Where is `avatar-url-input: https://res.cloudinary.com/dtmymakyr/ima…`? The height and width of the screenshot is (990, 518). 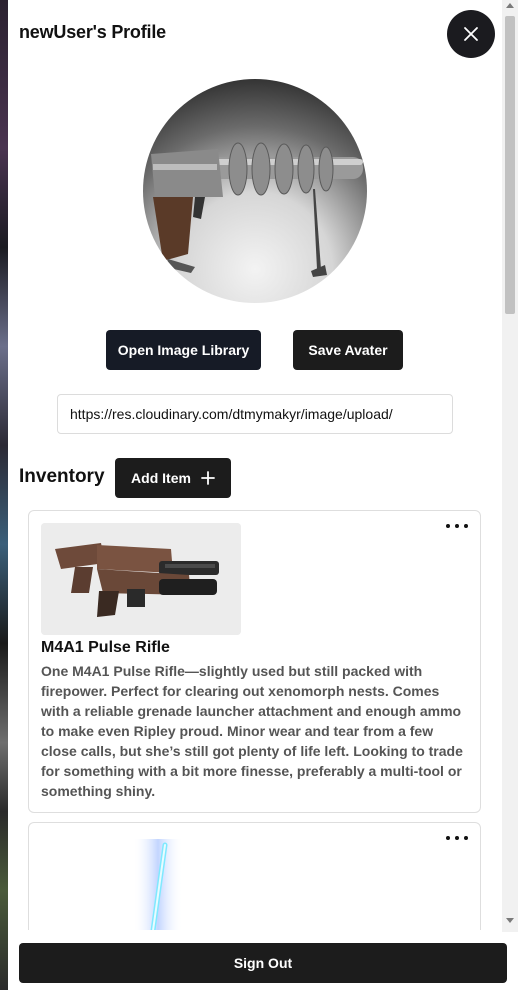 avatar-url-input: https://res.cloudinary.com/dtmymakyr/ima… is located at coordinates (255, 414).